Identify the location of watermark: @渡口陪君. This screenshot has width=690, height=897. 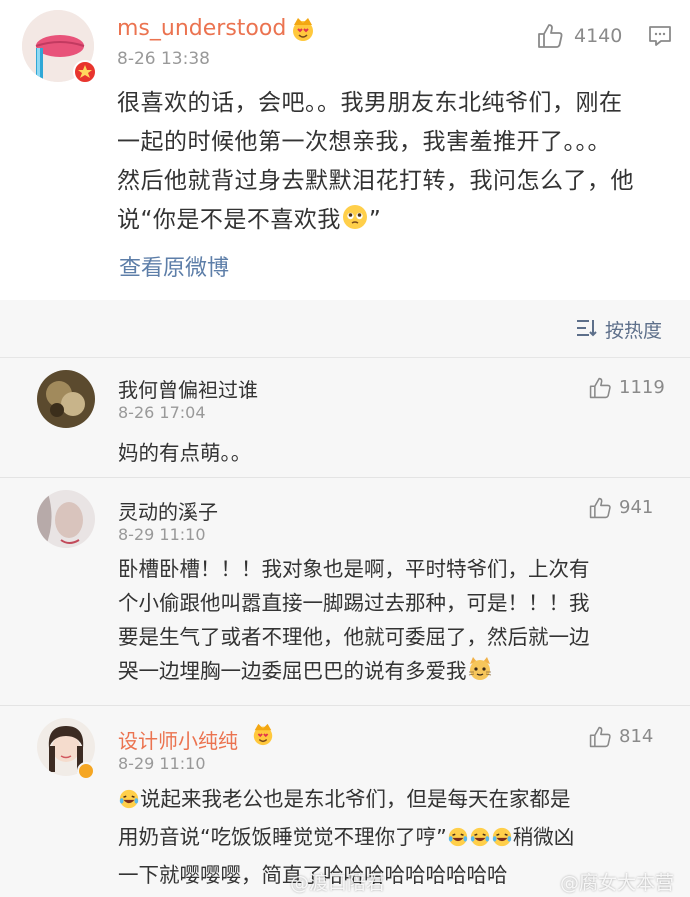
(338, 883).